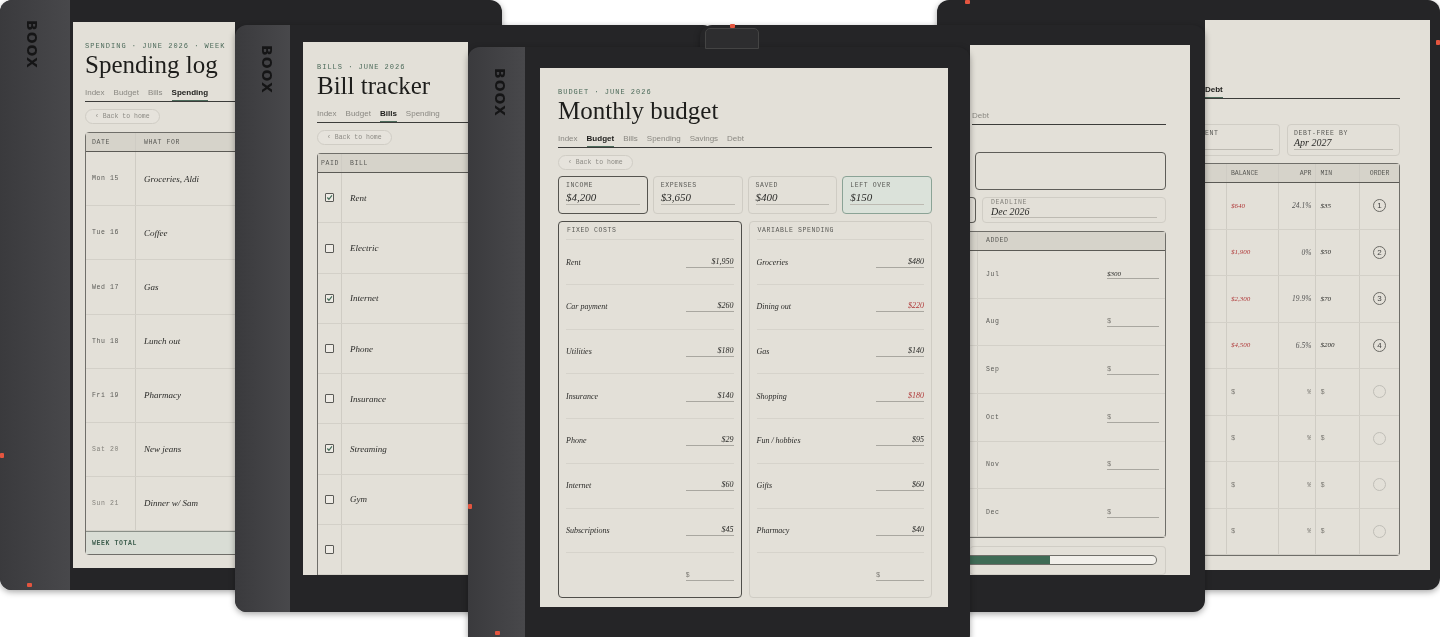 The height and width of the screenshot is (637, 1440). Describe the element at coordinates (162, 449) in the screenshot. I see `expense-cell-text: New jeans` at that location.